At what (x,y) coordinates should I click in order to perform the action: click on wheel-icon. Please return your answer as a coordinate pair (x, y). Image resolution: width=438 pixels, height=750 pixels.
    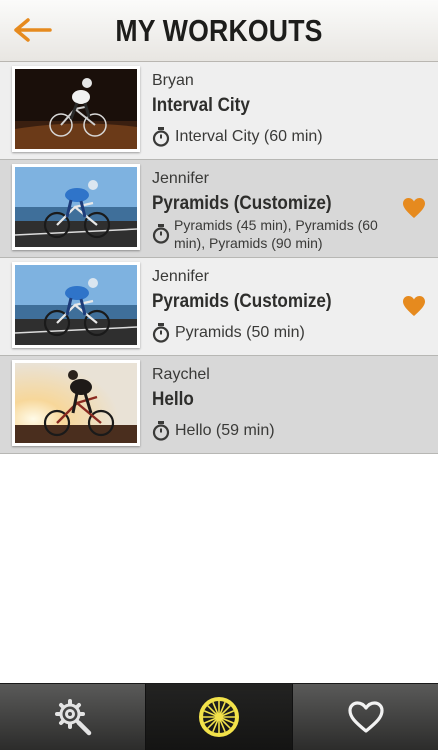
    Looking at the image, I should click on (219, 717).